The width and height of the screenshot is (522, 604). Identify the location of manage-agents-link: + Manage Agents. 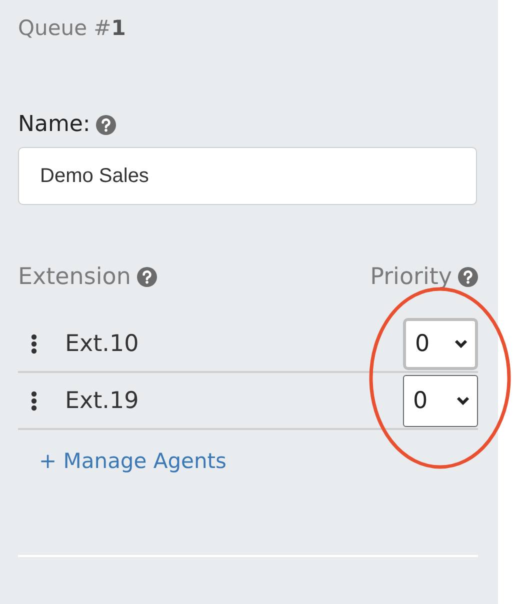
(132, 461).